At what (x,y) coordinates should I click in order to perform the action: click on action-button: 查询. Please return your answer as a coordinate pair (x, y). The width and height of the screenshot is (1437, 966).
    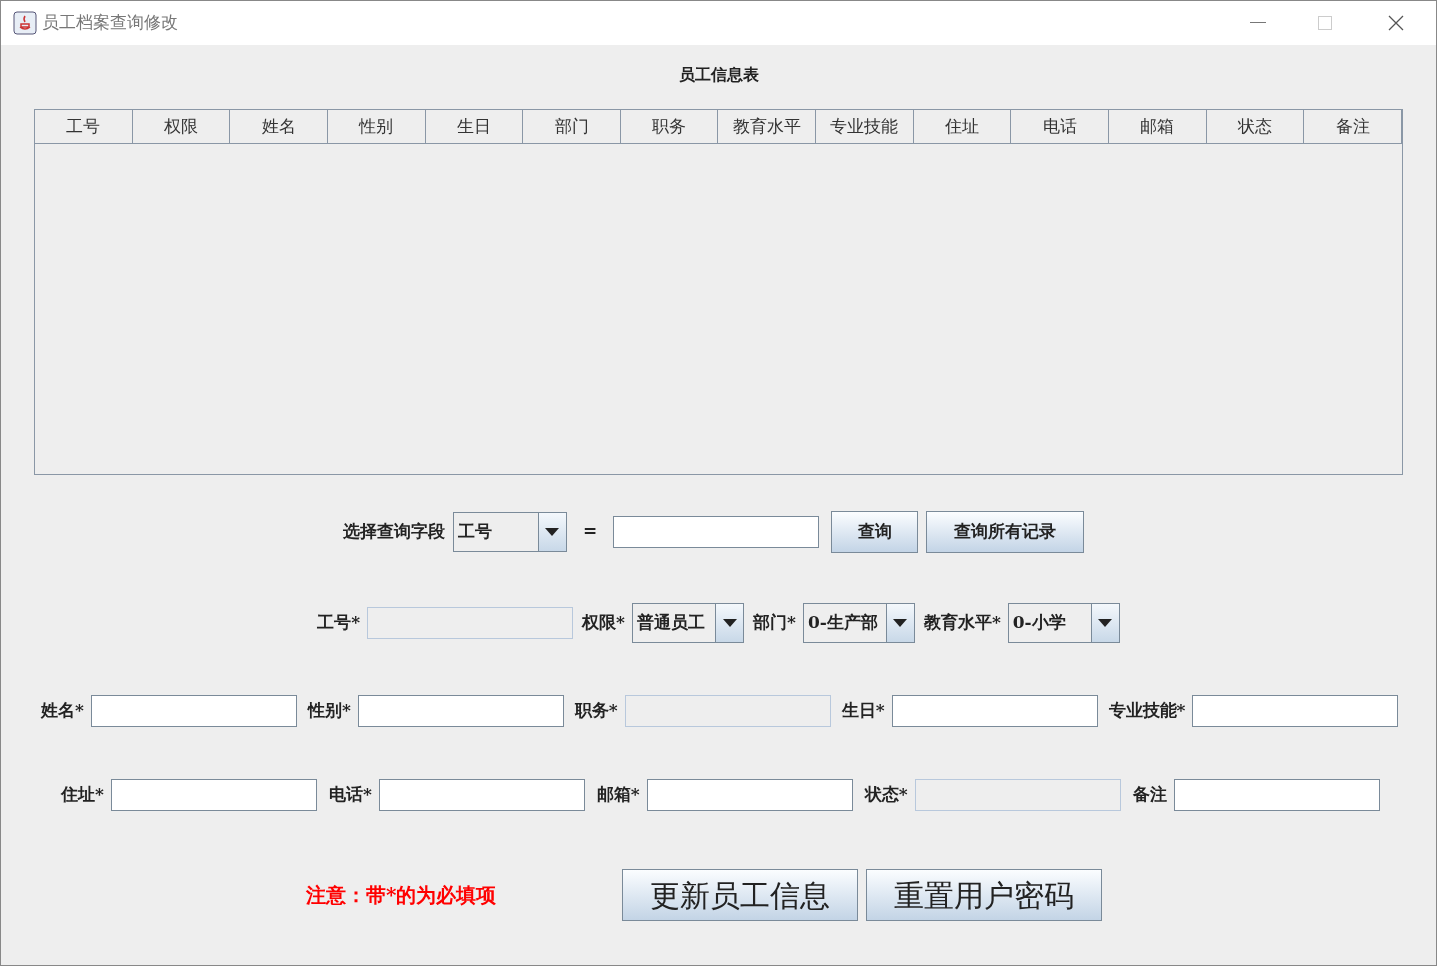
    Looking at the image, I should click on (875, 532).